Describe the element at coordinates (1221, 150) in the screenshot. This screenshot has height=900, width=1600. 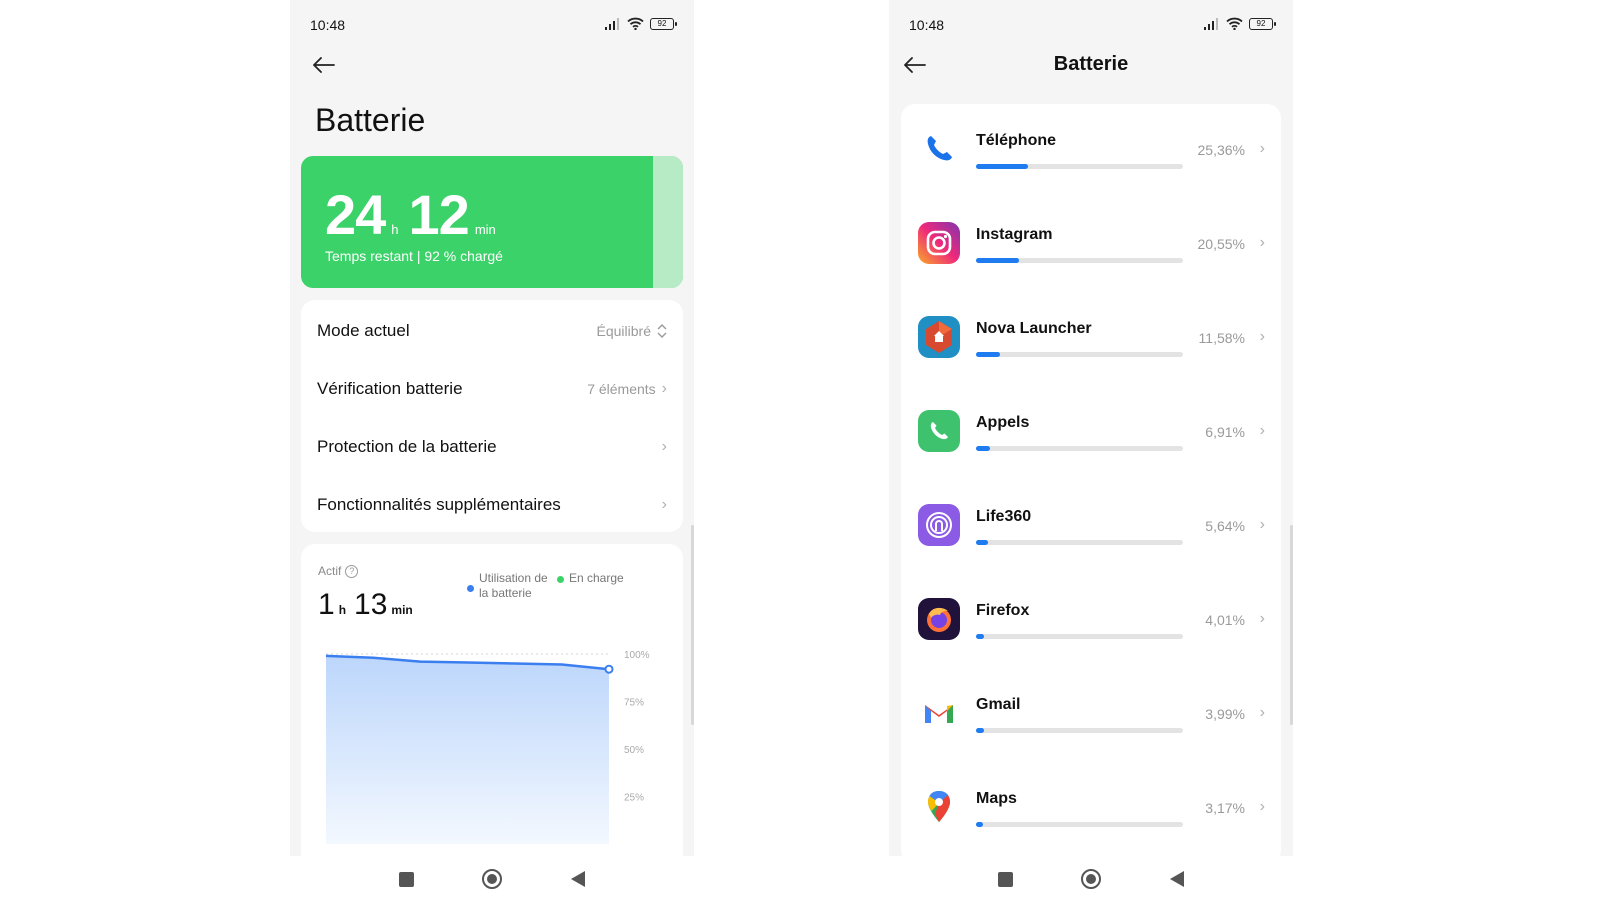
I see `usage-percent: 25,36%` at that location.